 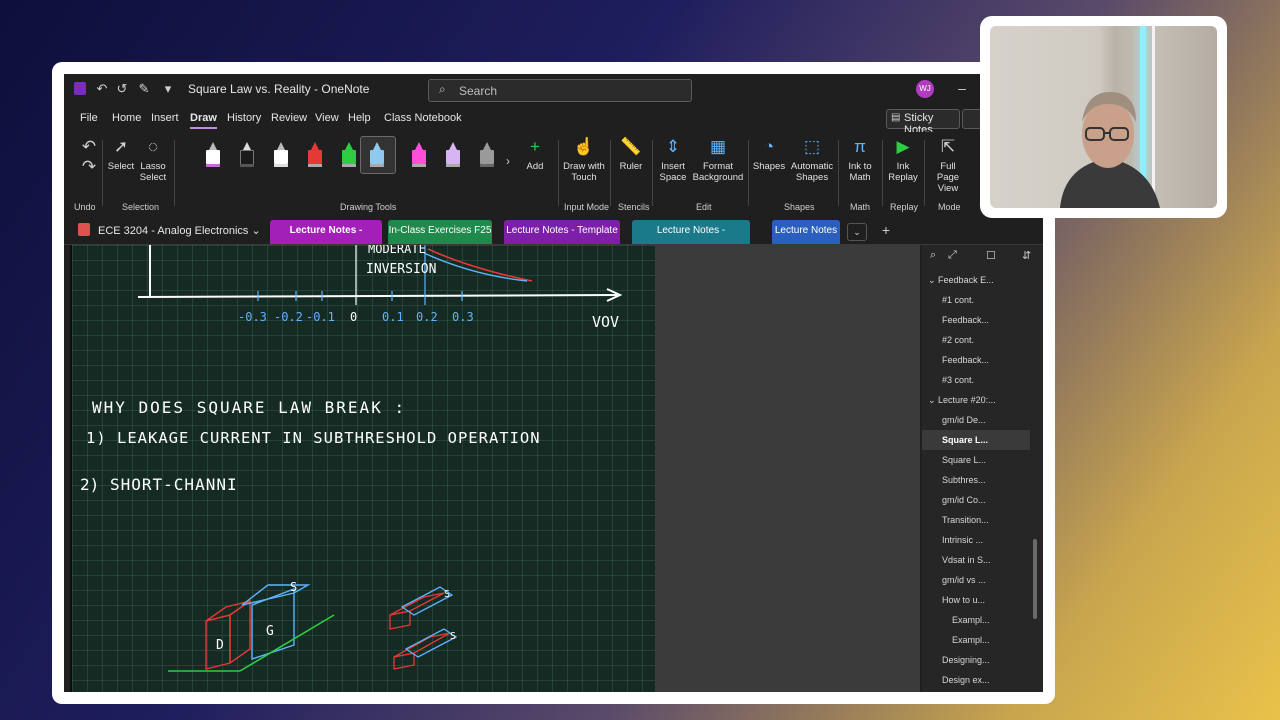 What do you see at coordinates (860, 207) in the screenshot?
I see `math-group-label: Math` at bounding box center [860, 207].